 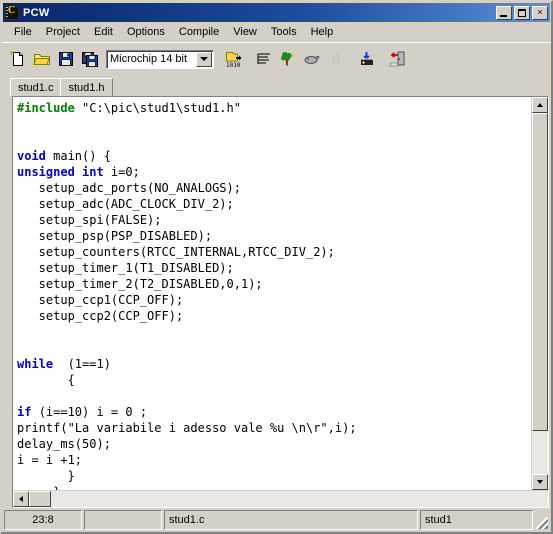 I want to click on code-line: while (1==1), so click(x=274, y=364).